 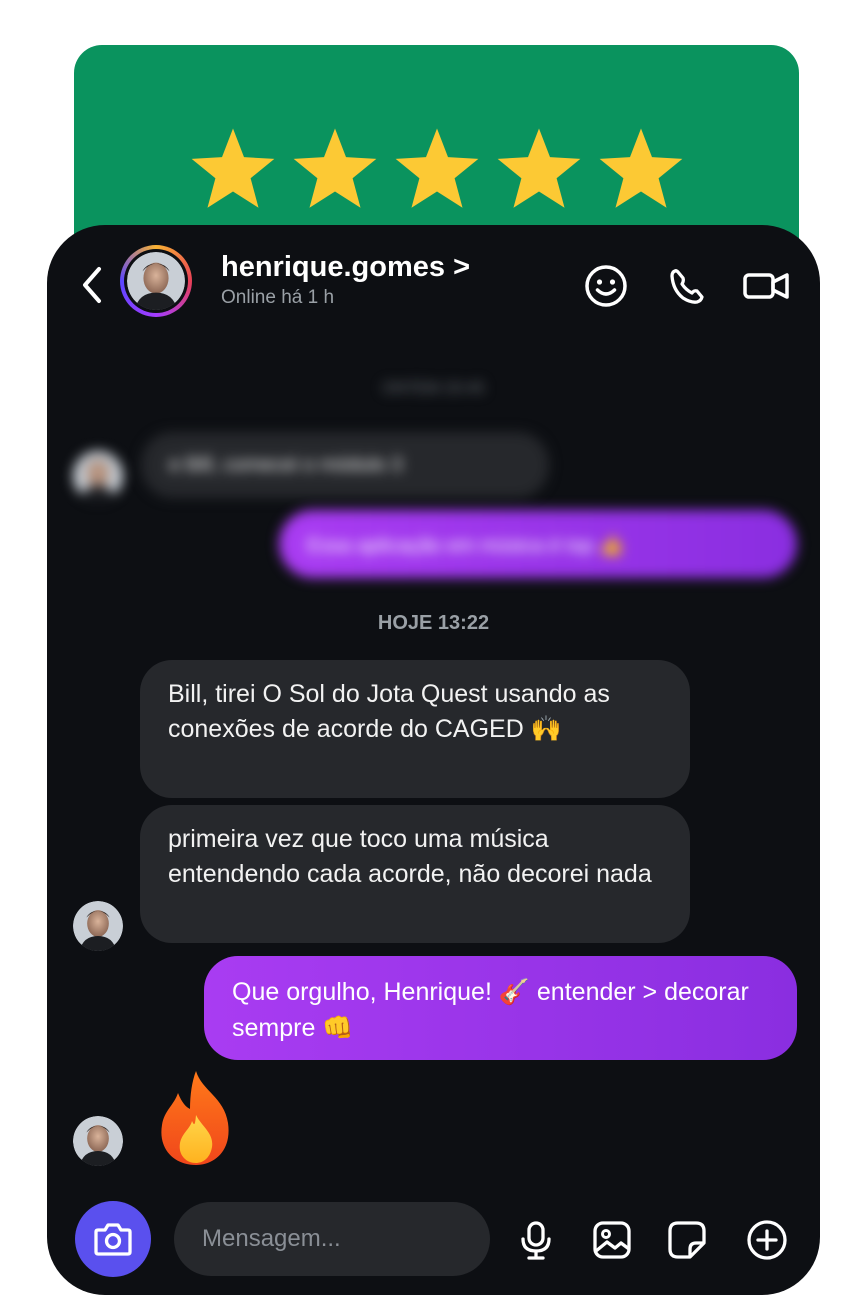 I want to click on star-rating, so click(x=436, y=169).